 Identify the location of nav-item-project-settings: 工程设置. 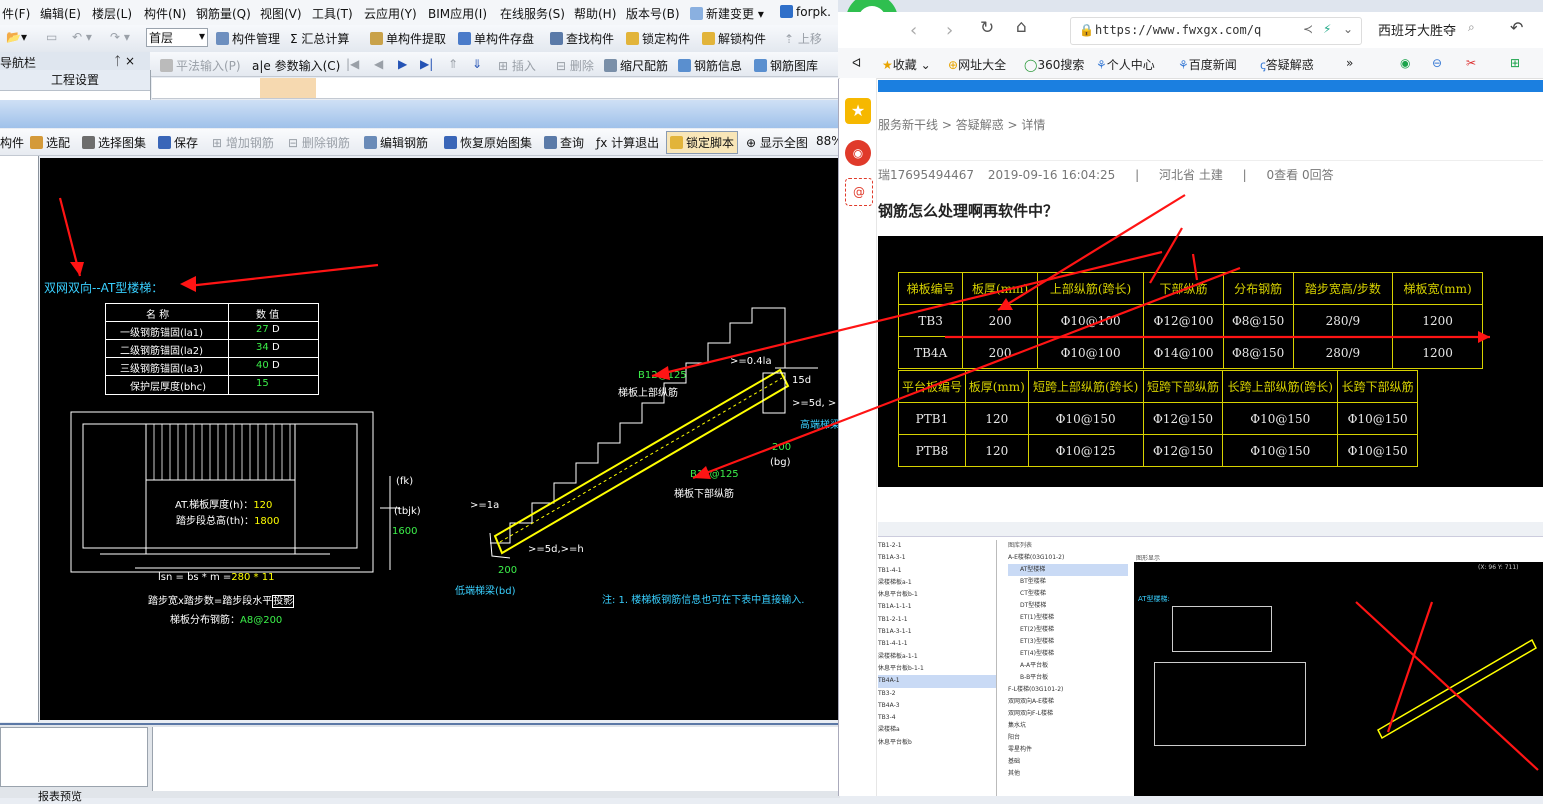
(75, 80).